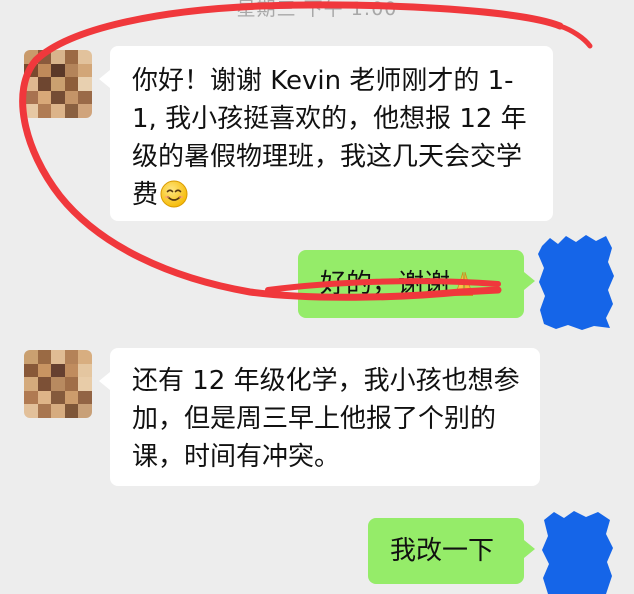 The width and height of the screenshot is (634, 594). What do you see at coordinates (464, 283) in the screenshot?
I see `folded-hands-icon` at bounding box center [464, 283].